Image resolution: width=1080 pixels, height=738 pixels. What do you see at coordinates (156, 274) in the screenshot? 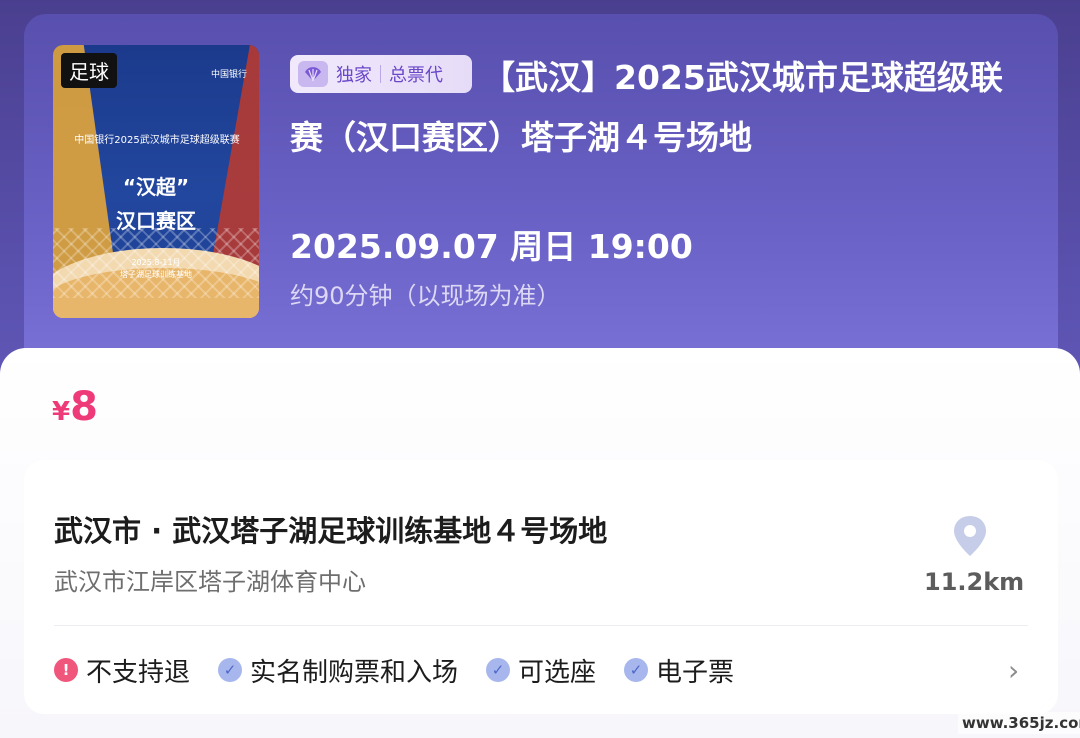
I see `poster-venue: 塔子湖足球训练基地` at bounding box center [156, 274].